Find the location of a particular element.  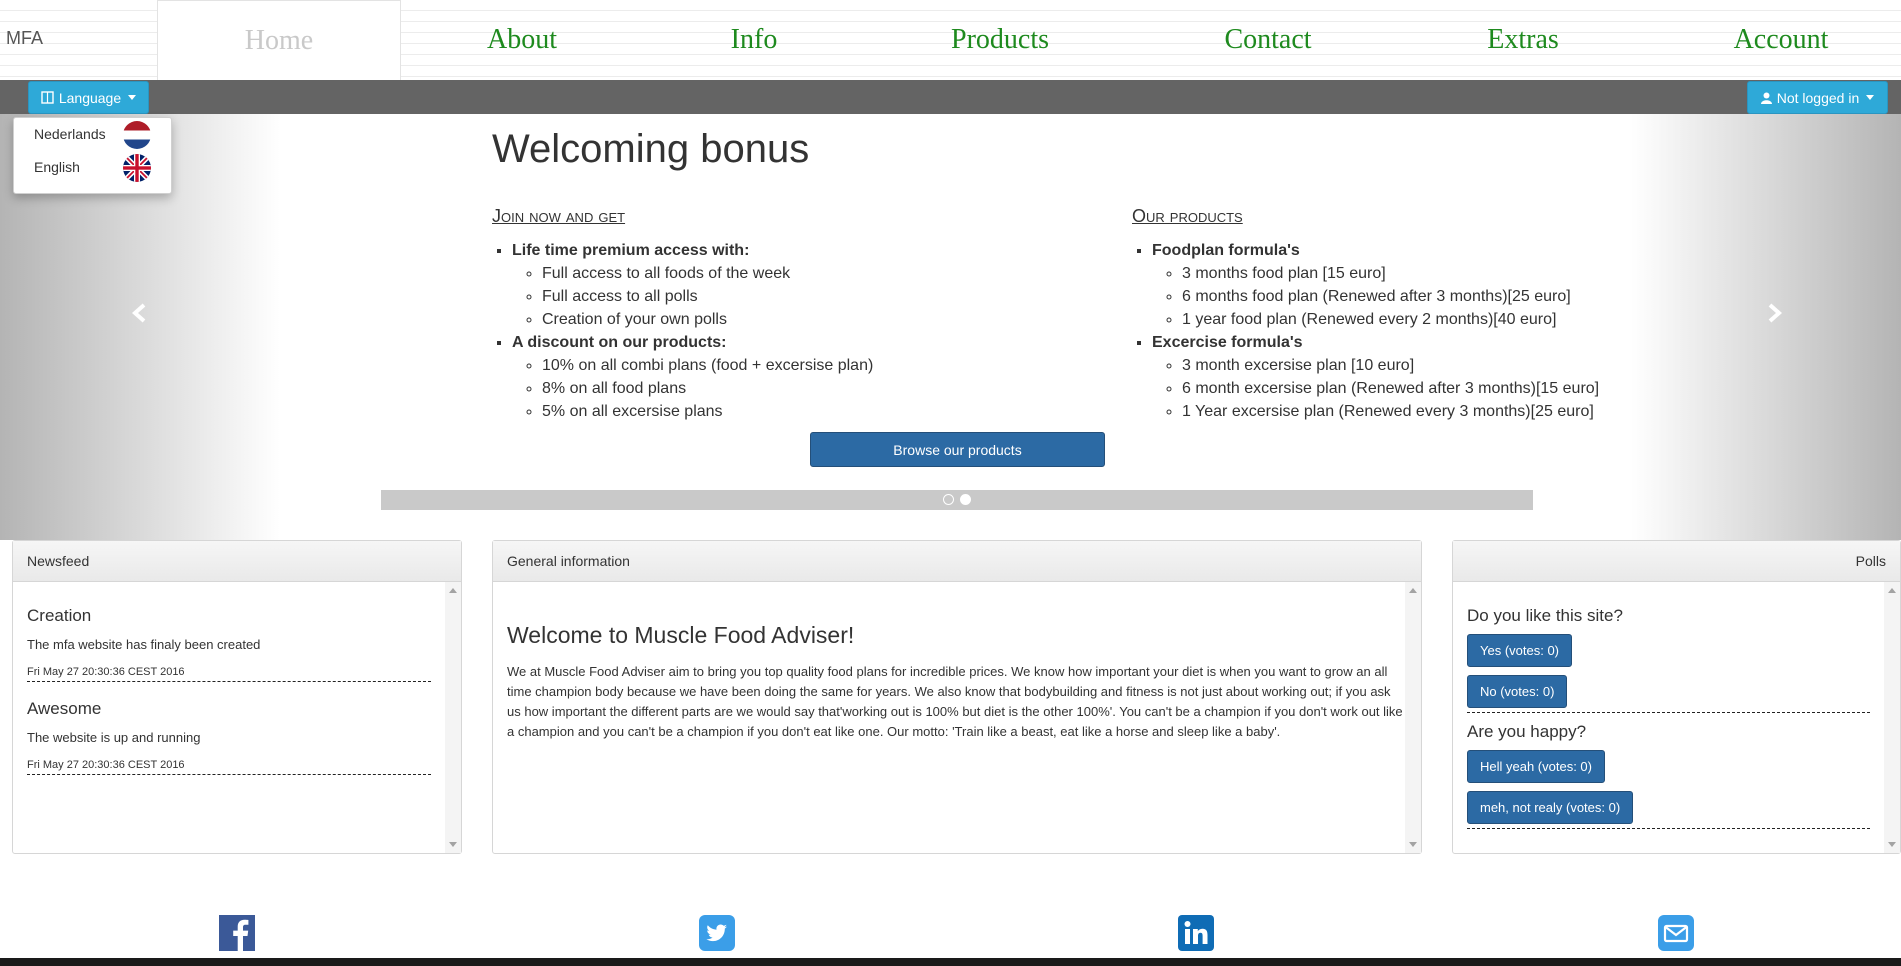

account-button-label: Not logged in is located at coordinates (1818, 97).